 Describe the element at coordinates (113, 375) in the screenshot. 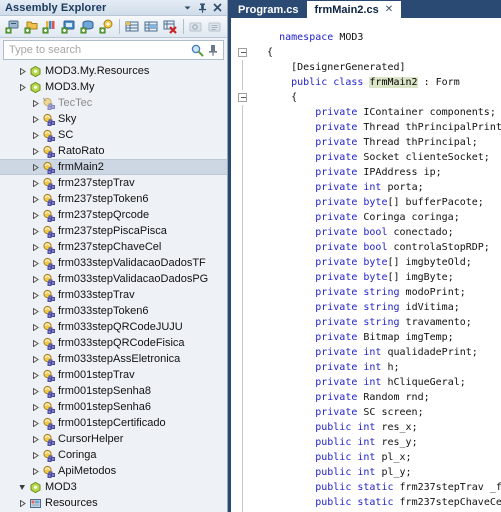

I see `tree-item: frm001stepTrav` at that location.